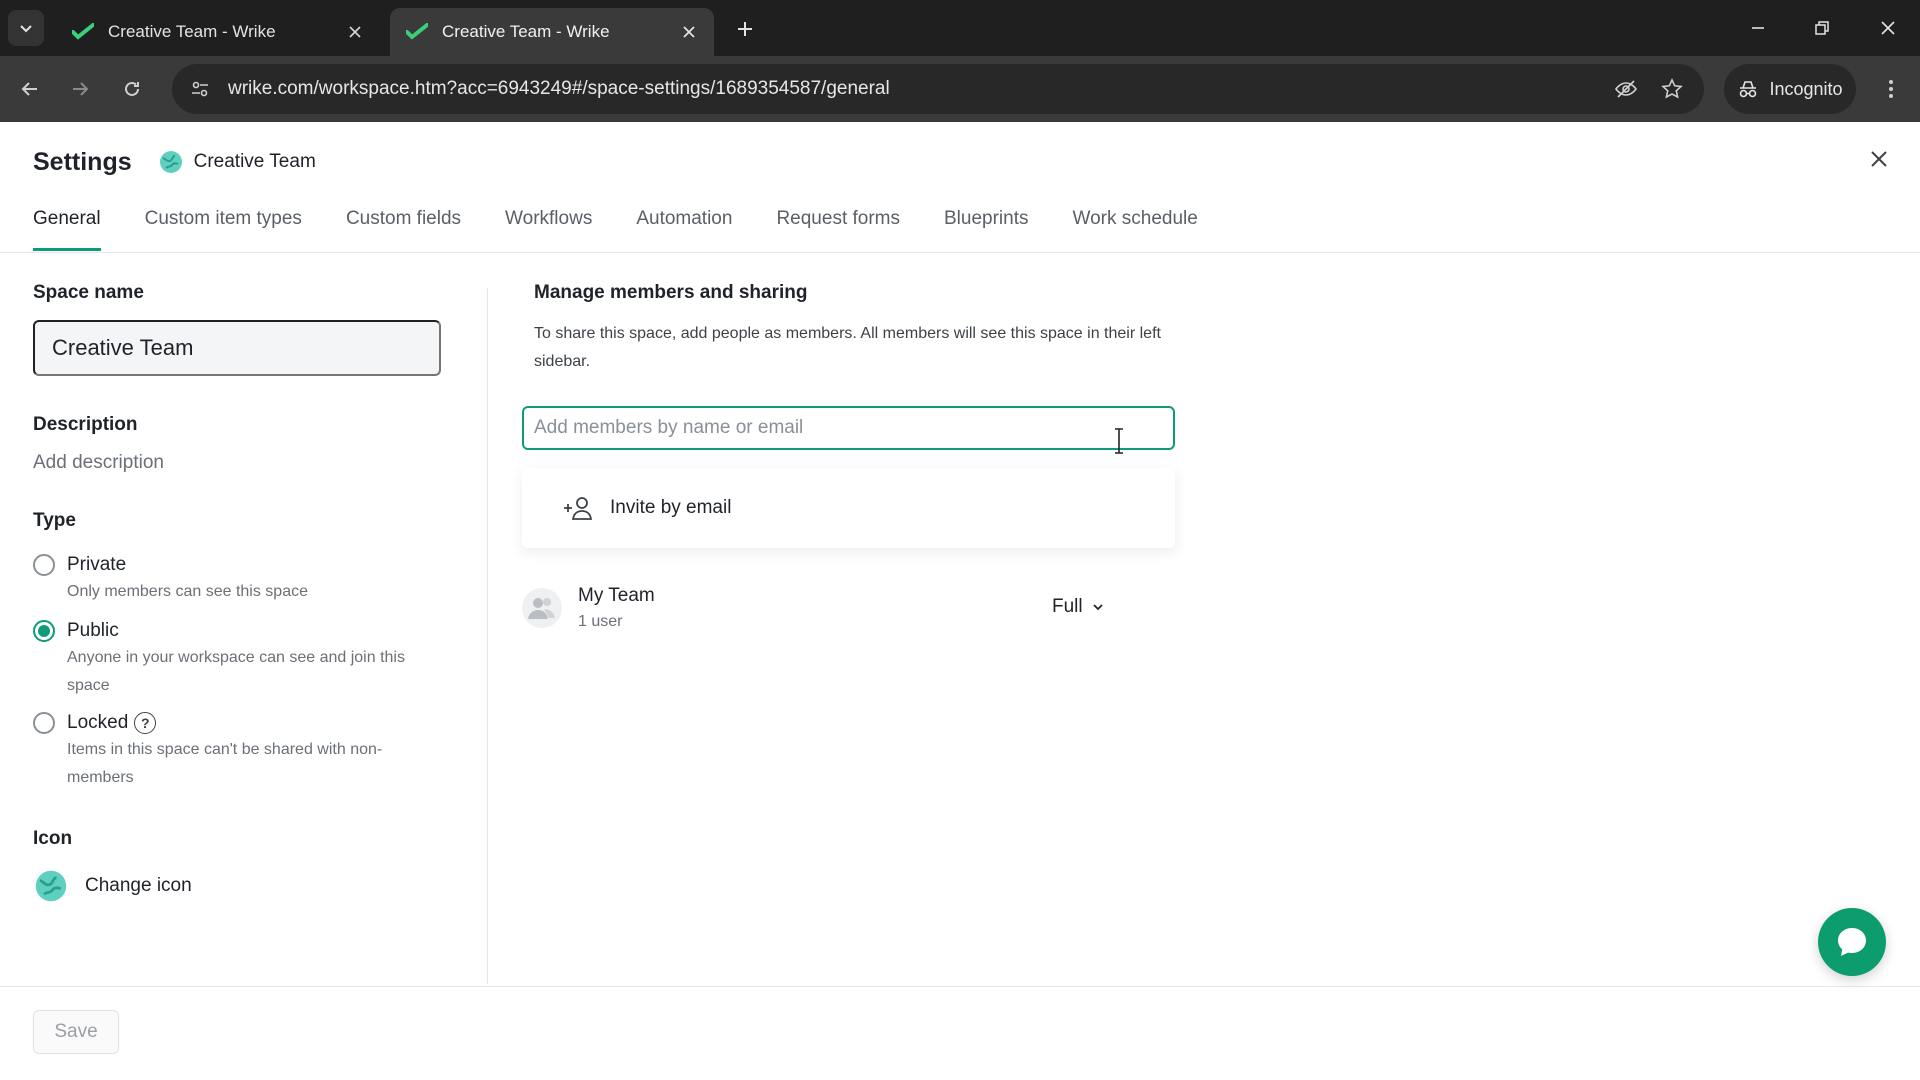 Image resolution: width=1920 pixels, height=1080 pixels. Describe the element at coordinates (578, 508) in the screenshot. I see `add-user-icon` at that location.